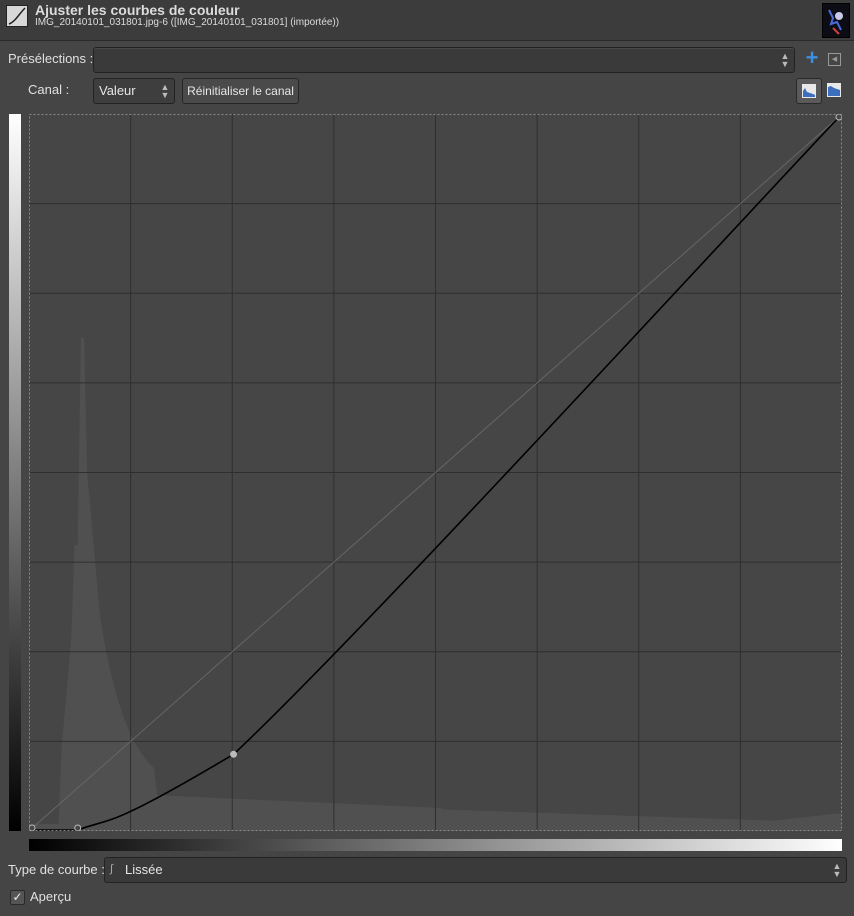  What do you see at coordinates (50, 896) in the screenshot?
I see `preview-label: Aperçu` at bounding box center [50, 896].